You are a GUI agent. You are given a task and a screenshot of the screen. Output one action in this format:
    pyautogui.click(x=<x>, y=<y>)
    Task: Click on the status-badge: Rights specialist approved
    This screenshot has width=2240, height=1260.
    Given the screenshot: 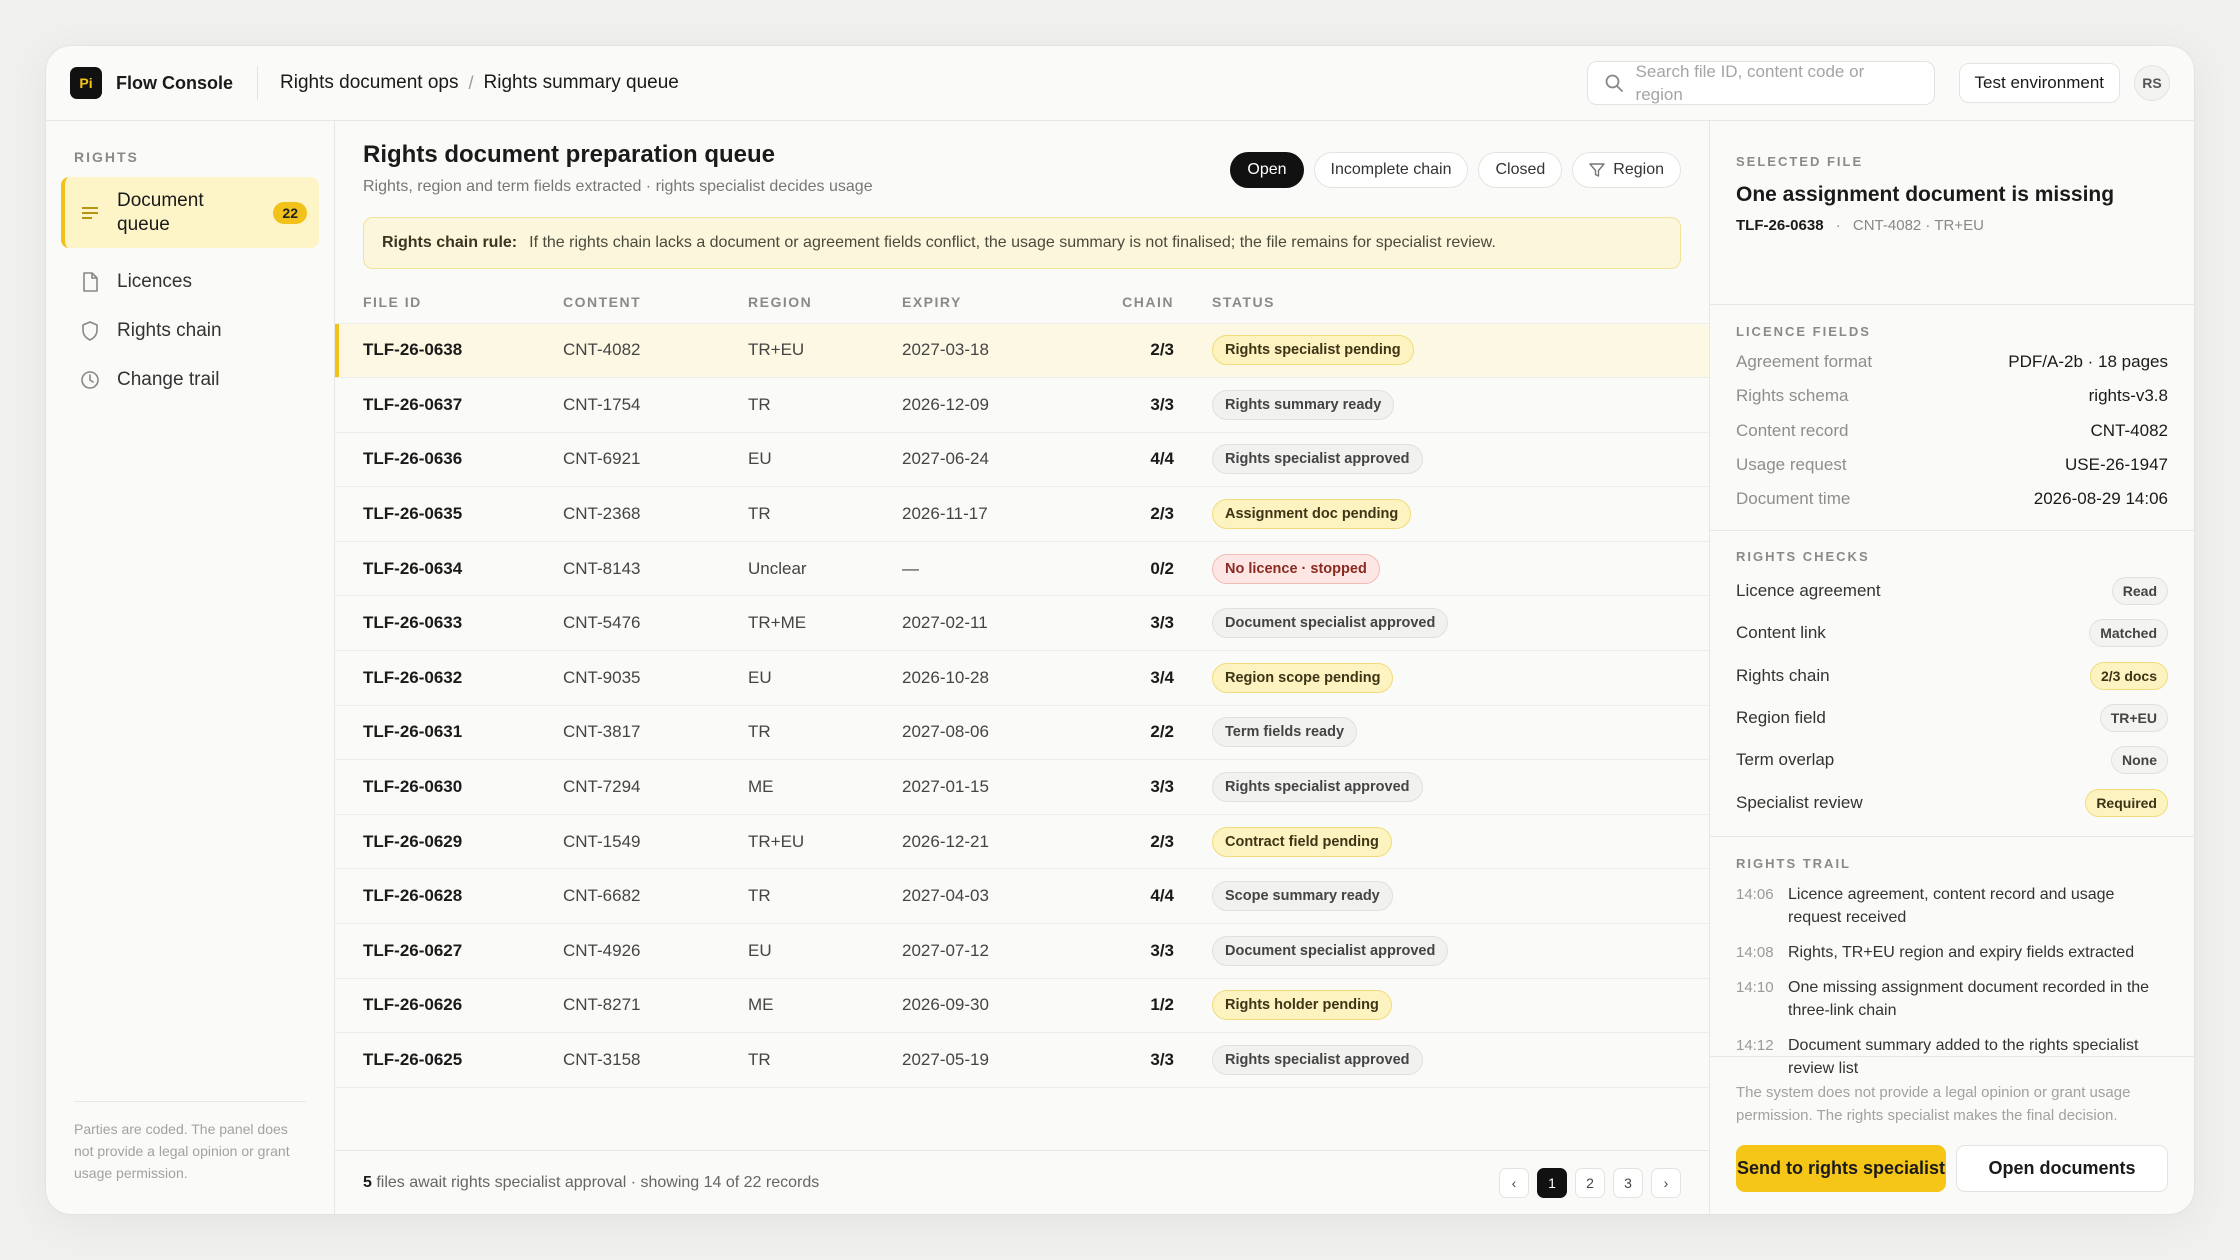 What is the action you would take?
    pyautogui.click(x=1317, y=459)
    